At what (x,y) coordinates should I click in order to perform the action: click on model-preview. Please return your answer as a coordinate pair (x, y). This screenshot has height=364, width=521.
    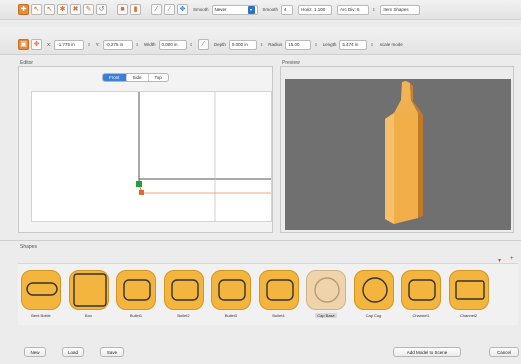
    Looking at the image, I should click on (404, 152).